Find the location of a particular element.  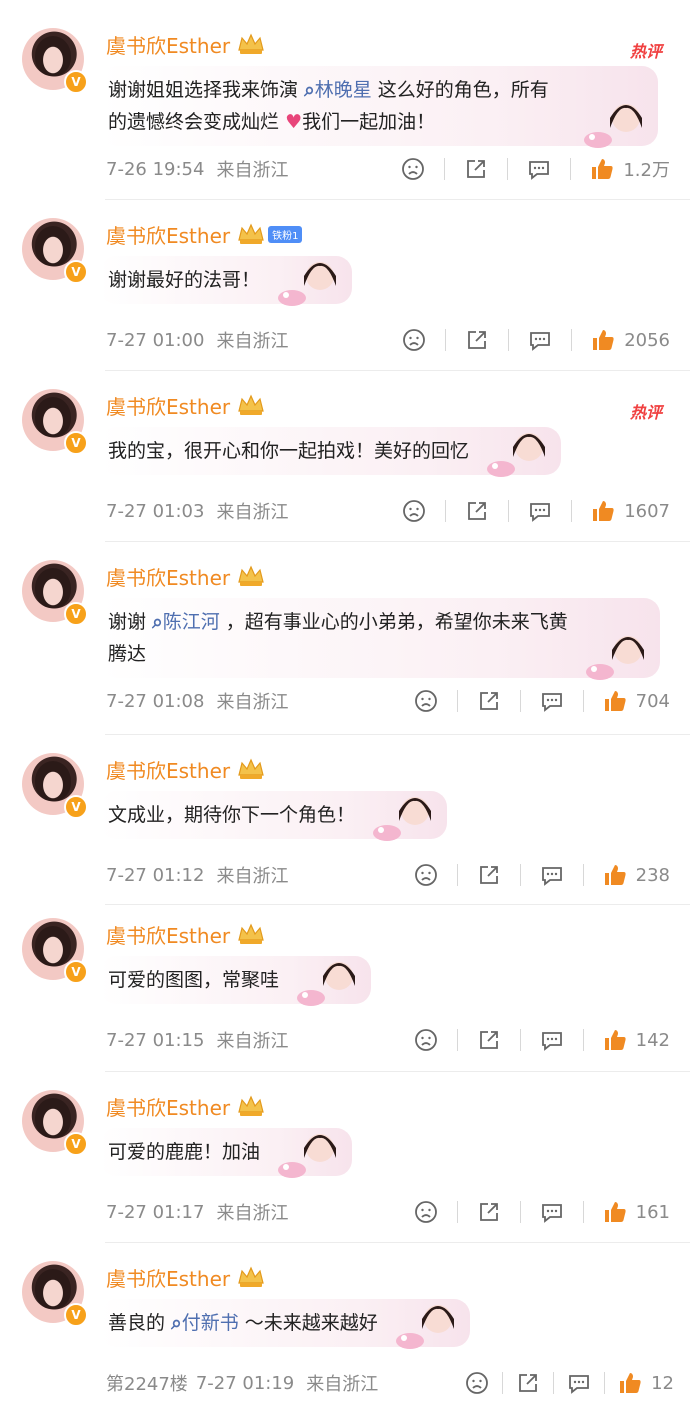

comment-time: 7-27 01:12 is located at coordinates (155, 875).